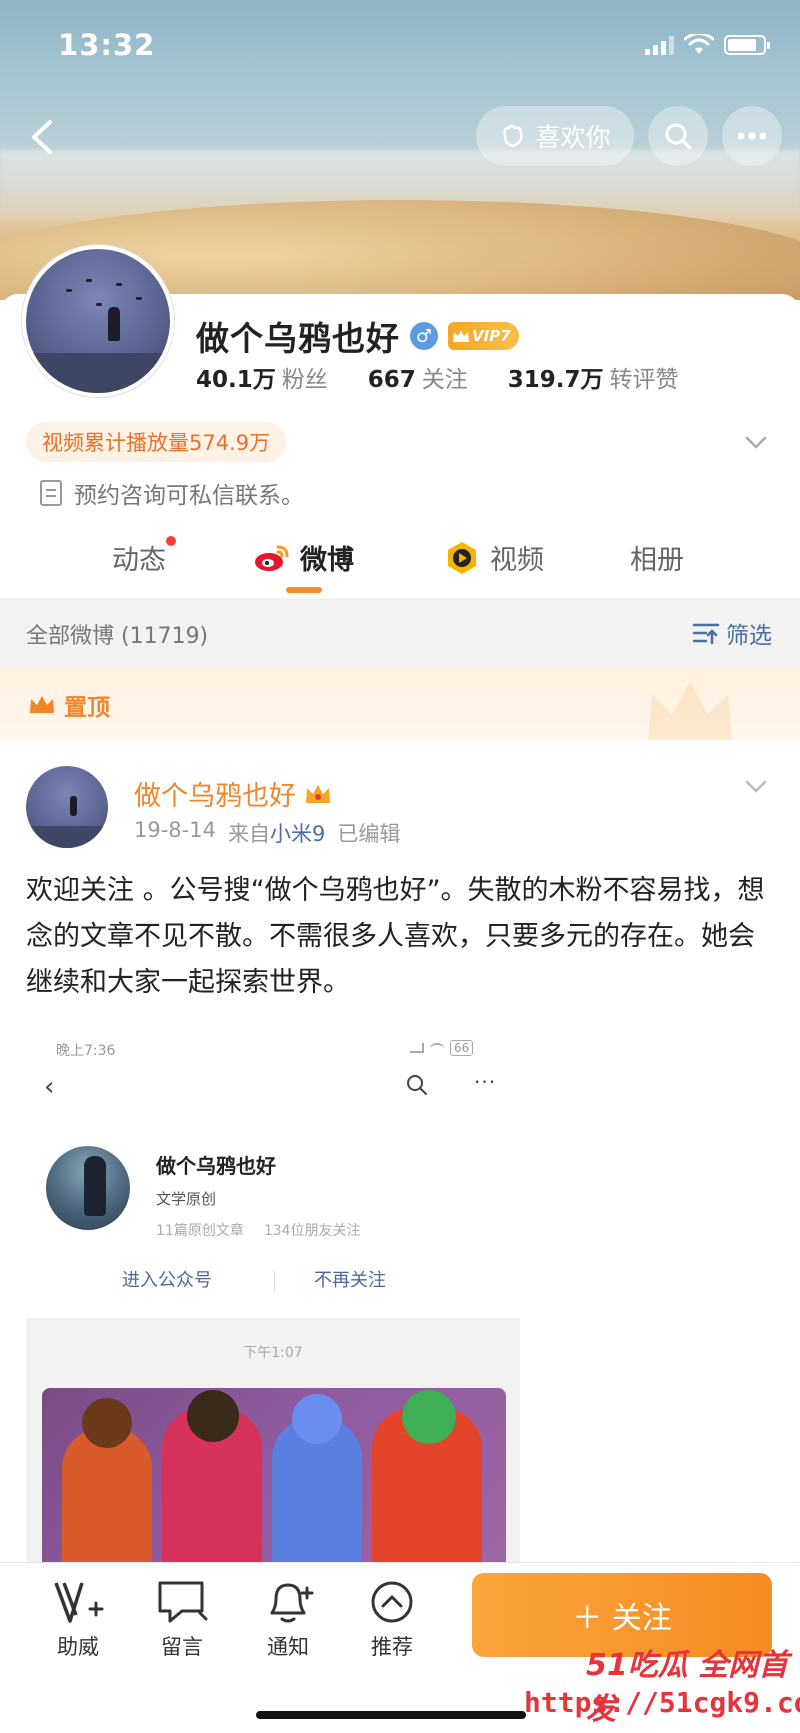  I want to click on recommend-label: 推荐, so click(392, 1647).